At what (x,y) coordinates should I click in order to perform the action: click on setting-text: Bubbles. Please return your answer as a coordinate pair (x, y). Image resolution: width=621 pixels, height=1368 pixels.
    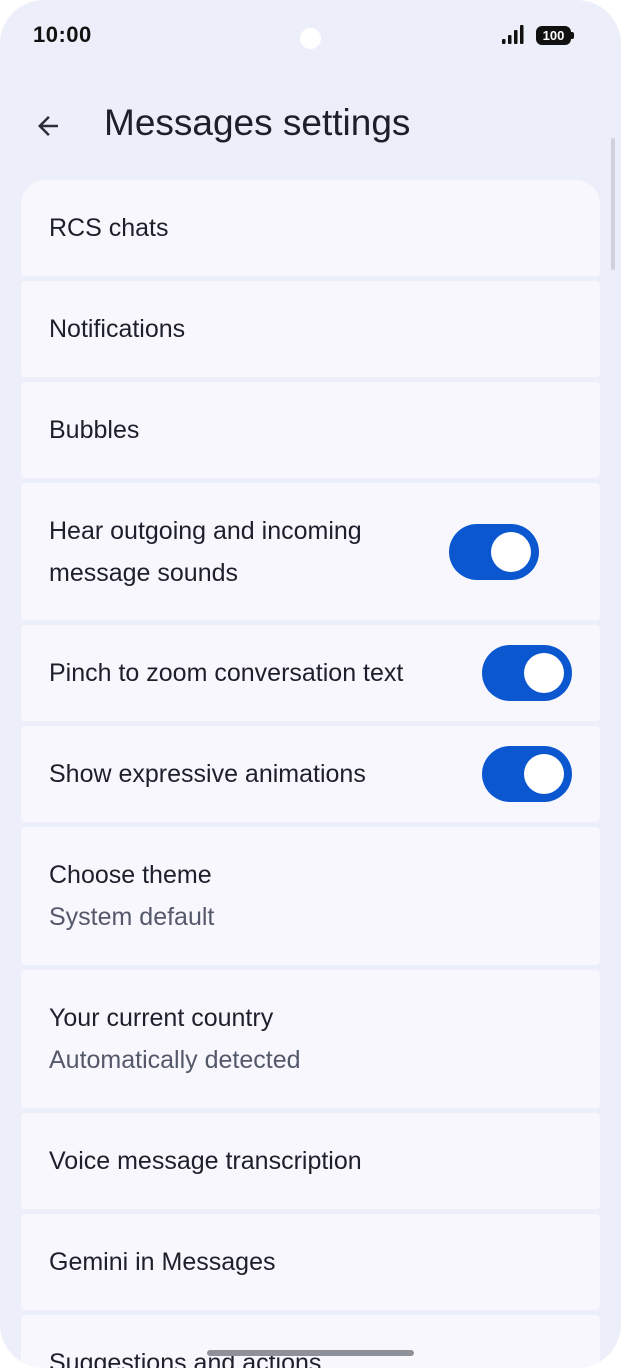
    Looking at the image, I should click on (310, 430).